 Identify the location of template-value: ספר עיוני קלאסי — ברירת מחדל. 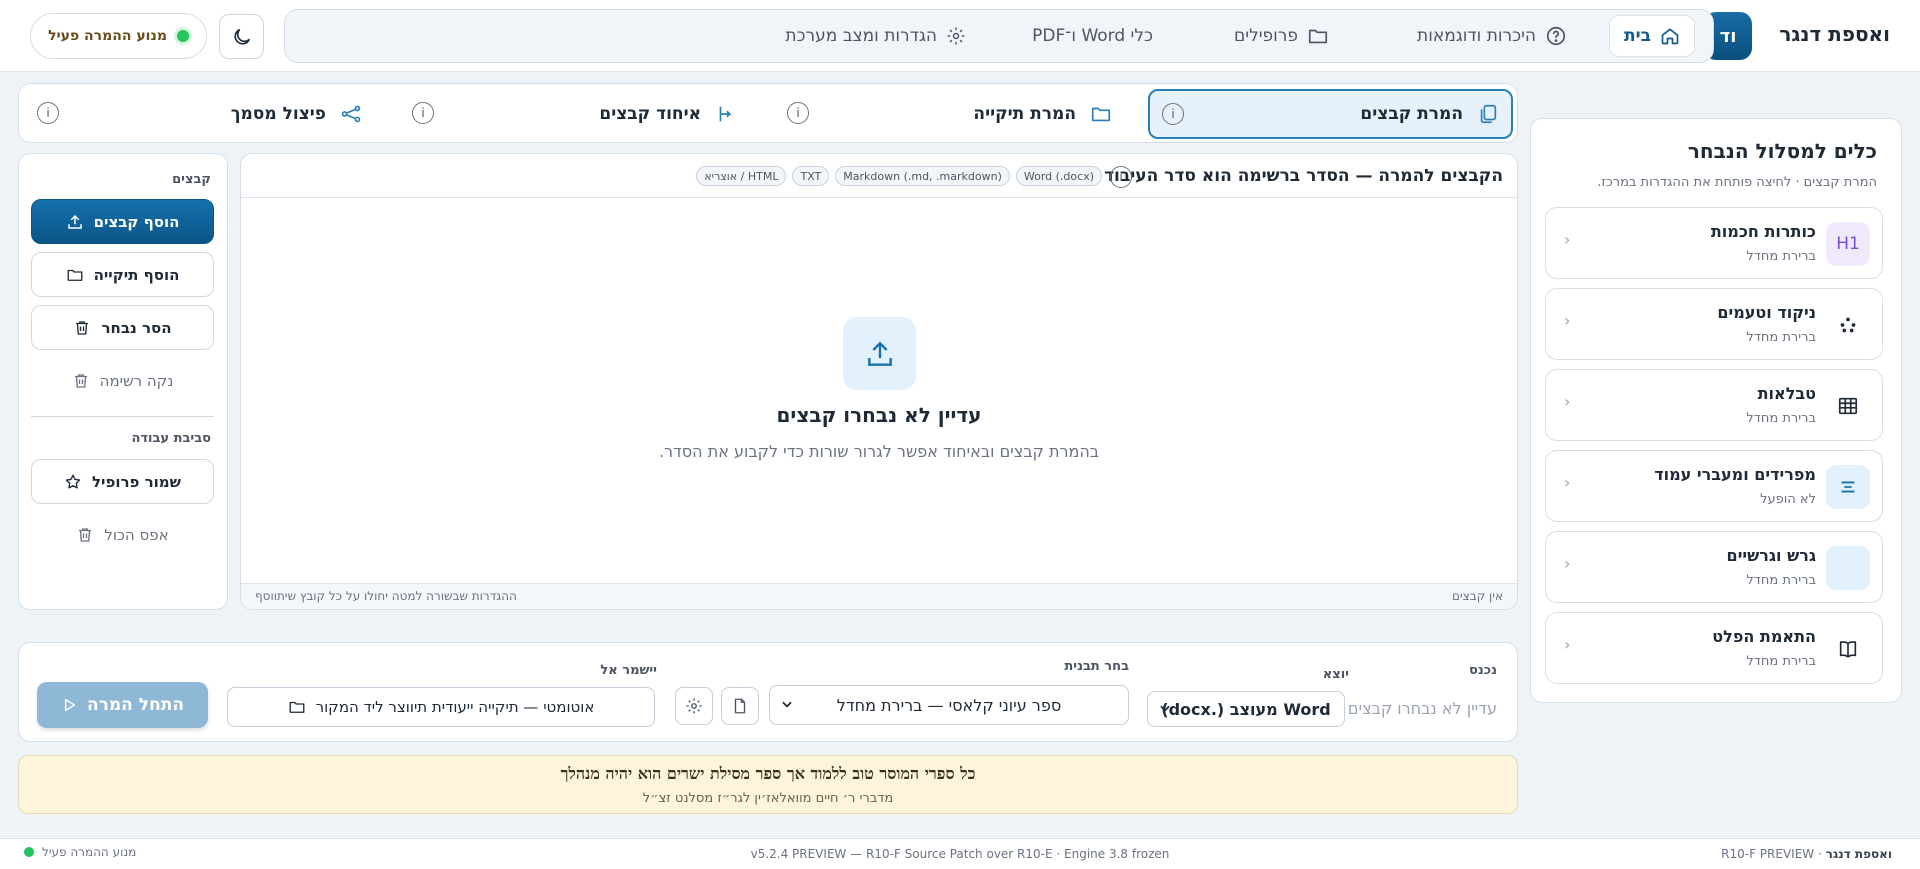
(949, 705).